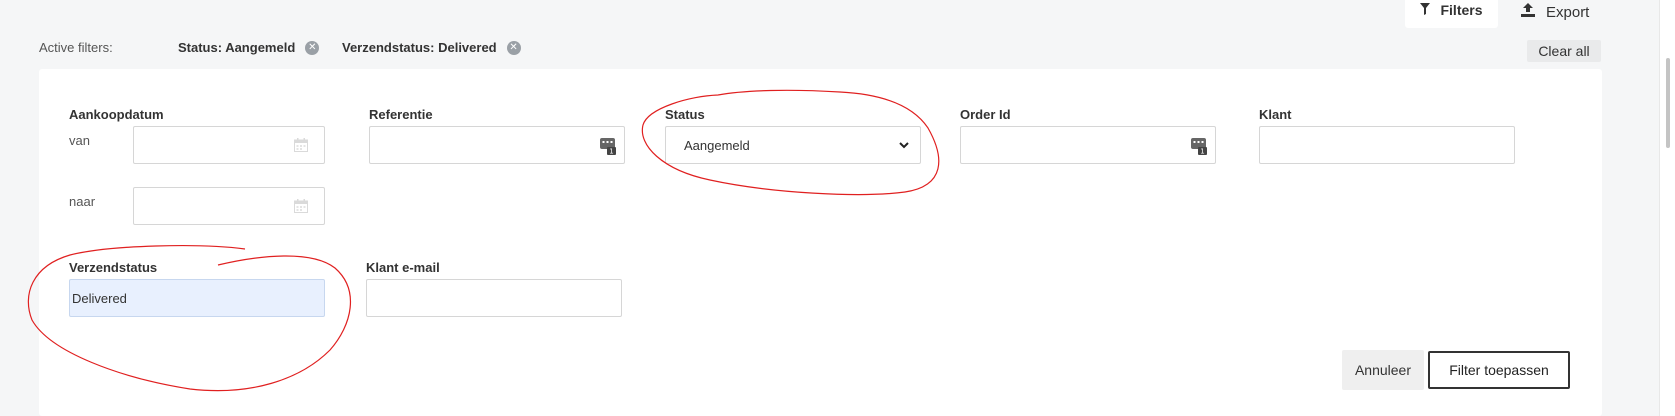  I want to click on filters-button: Filters, so click(1451, 14).